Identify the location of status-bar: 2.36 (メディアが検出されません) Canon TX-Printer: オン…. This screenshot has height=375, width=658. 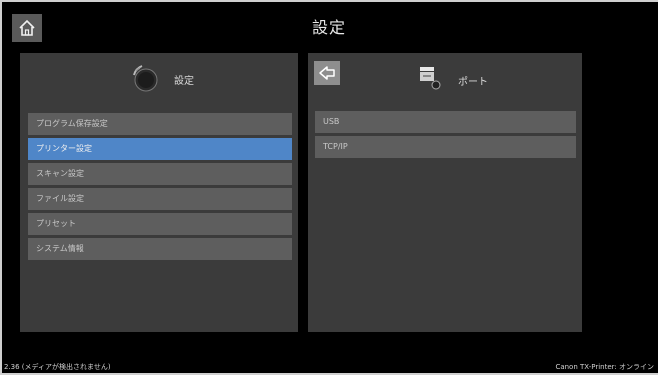
(329, 367).